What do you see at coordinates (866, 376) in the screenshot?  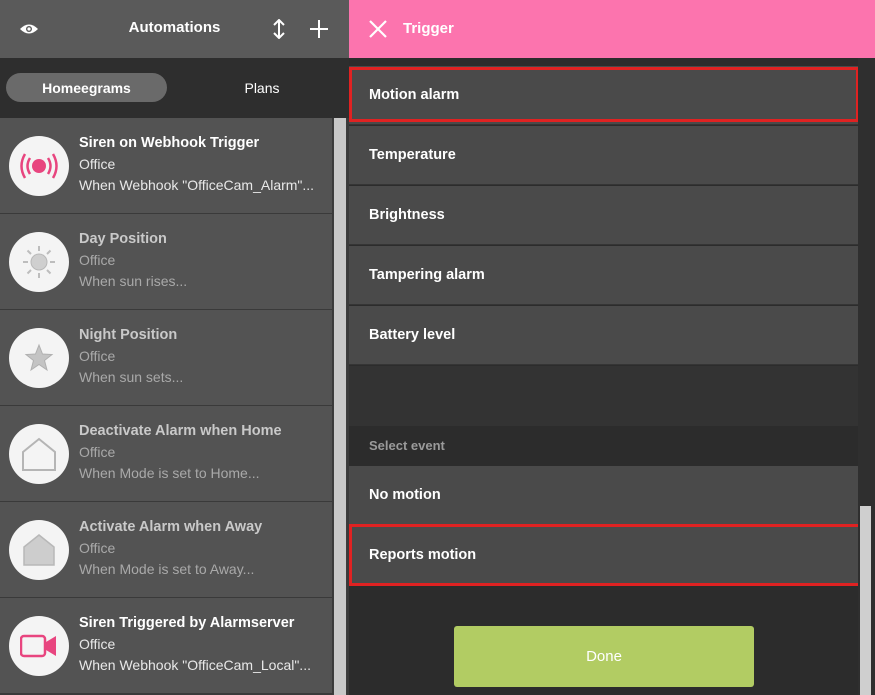 I see `trigger-scrollbar` at bounding box center [866, 376].